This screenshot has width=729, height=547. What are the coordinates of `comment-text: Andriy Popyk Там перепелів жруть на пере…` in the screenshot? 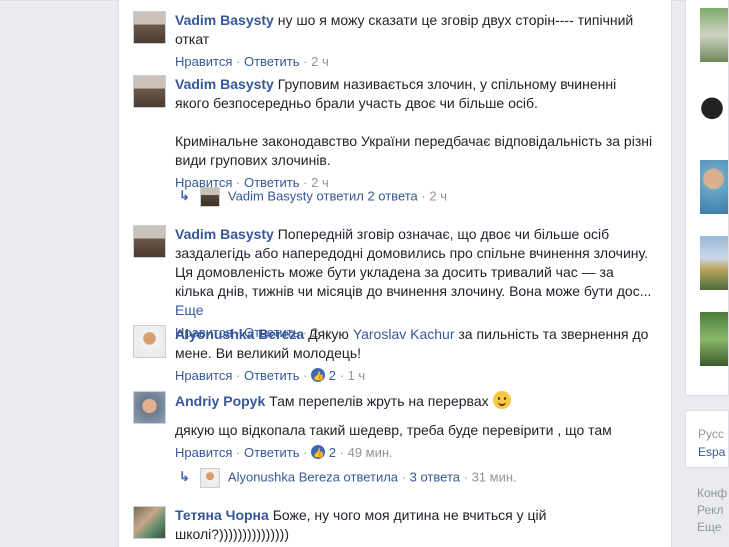 It's located at (414, 401).